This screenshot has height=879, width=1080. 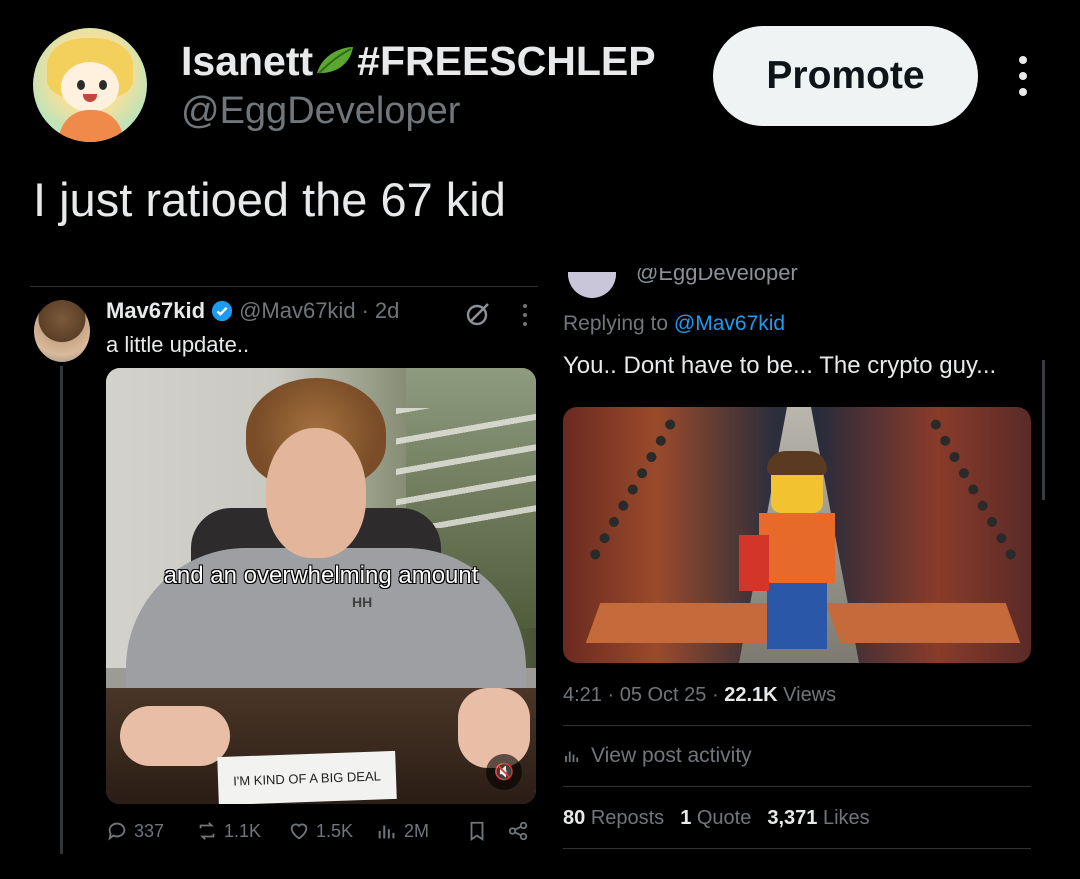 I want to click on avatar-body, so click(x=91, y=126).